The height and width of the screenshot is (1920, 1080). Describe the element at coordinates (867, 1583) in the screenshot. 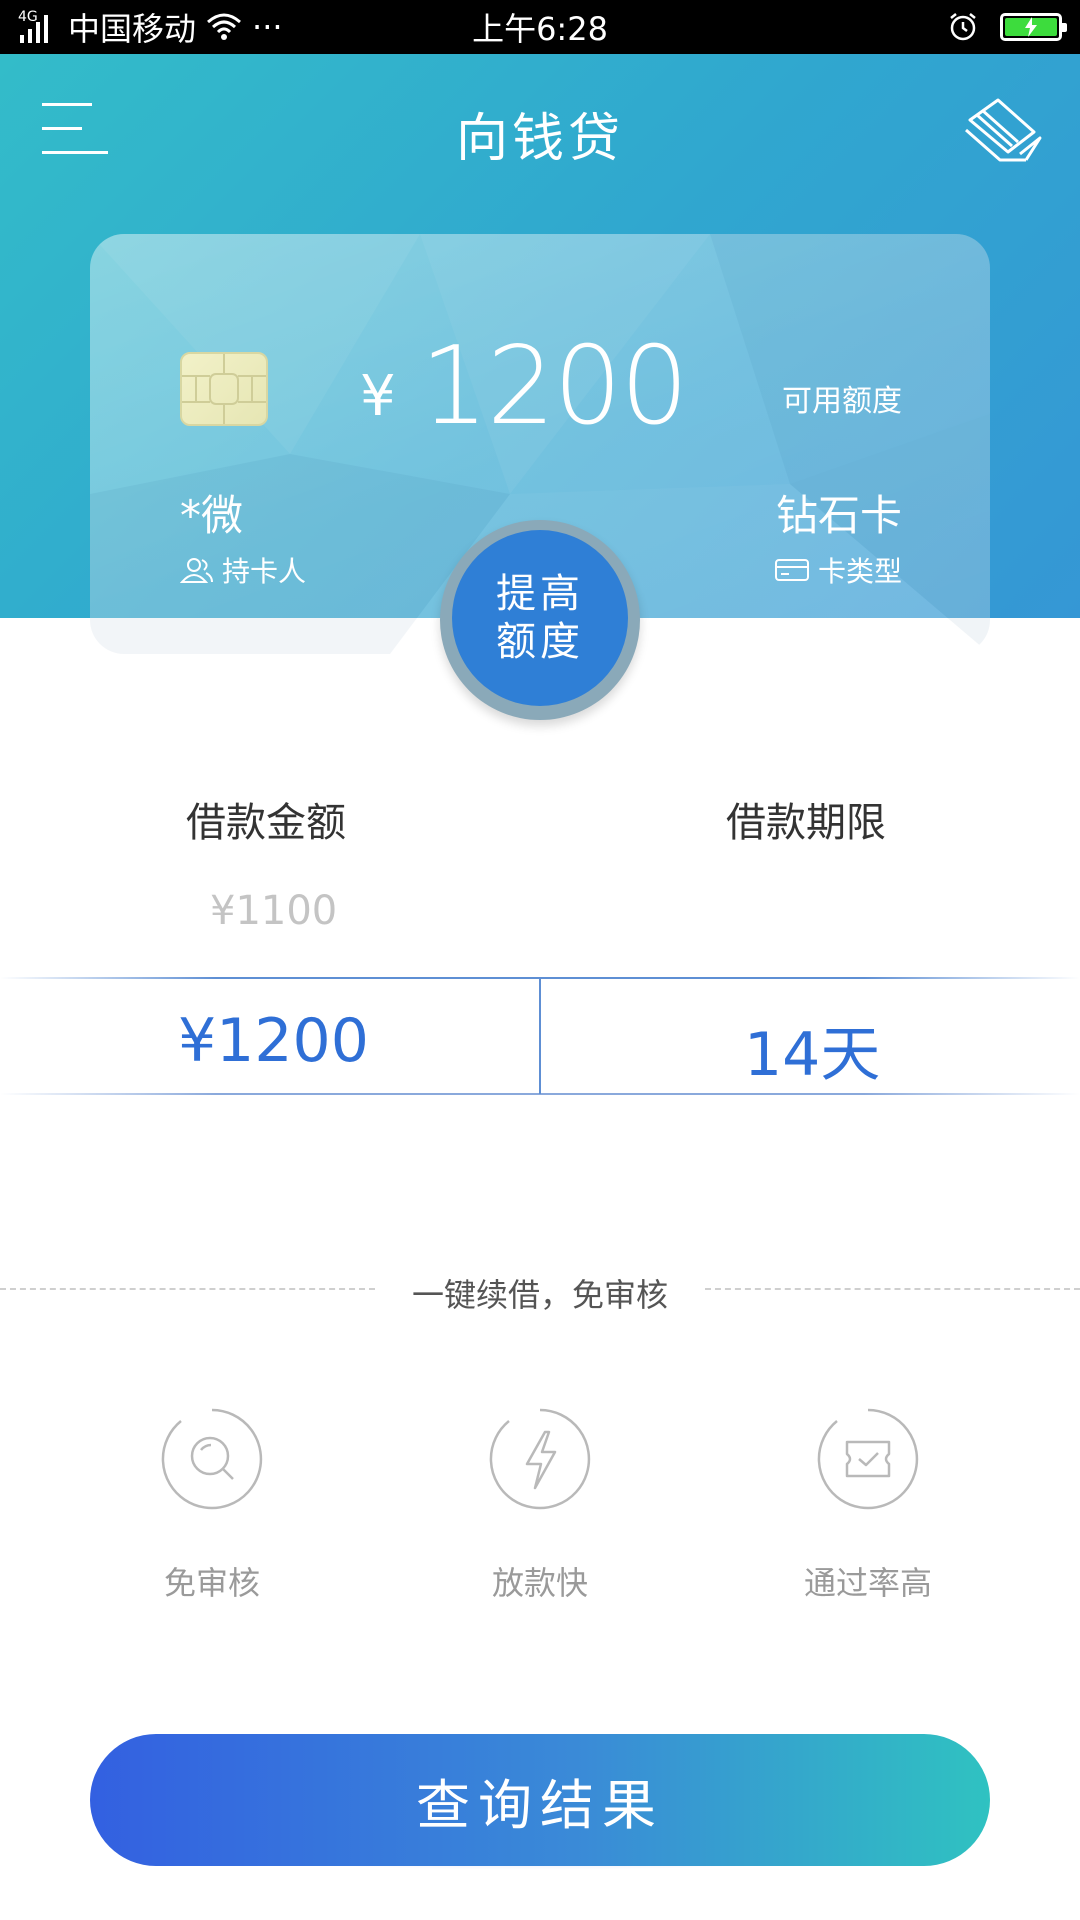

I see `feature-label: 通过率高` at that location.